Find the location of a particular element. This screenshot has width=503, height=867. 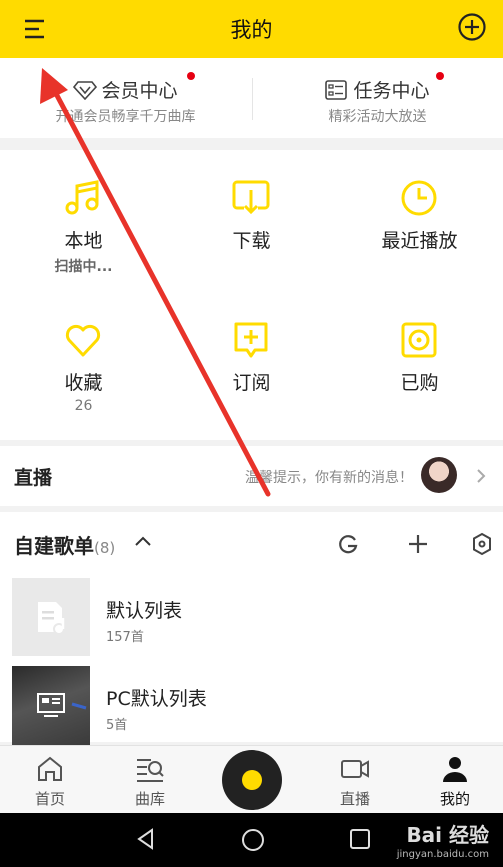

grid-label: 本地 is located at coordinates (83, 241).